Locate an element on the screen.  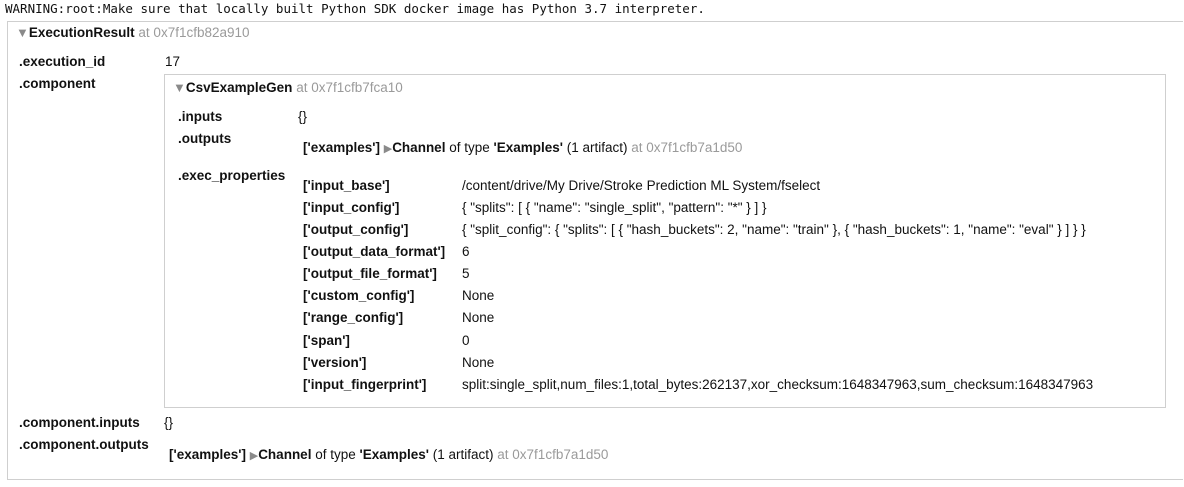
exec-property-value: 5 is located at coordinates (466, 273).